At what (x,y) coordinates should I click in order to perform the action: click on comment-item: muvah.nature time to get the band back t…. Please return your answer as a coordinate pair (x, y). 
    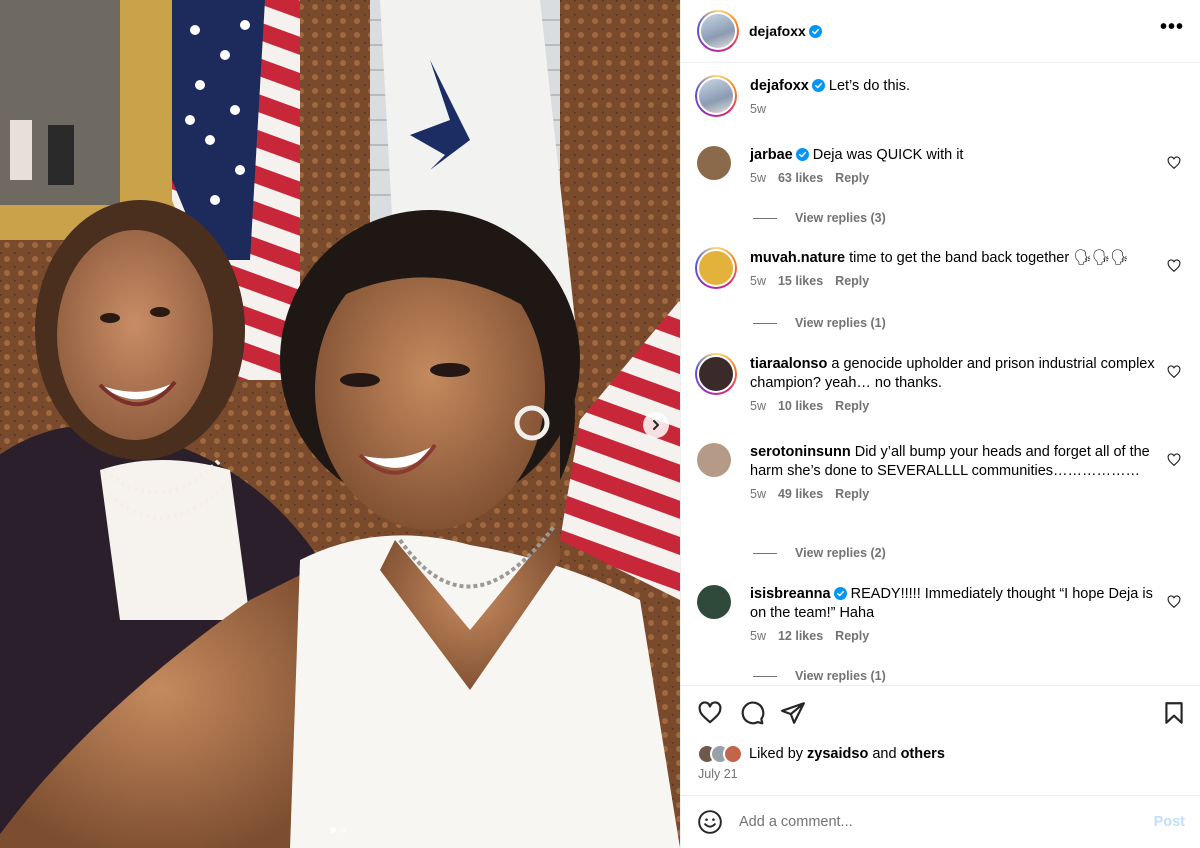
    Looking at the image, I should click on (940, 268).